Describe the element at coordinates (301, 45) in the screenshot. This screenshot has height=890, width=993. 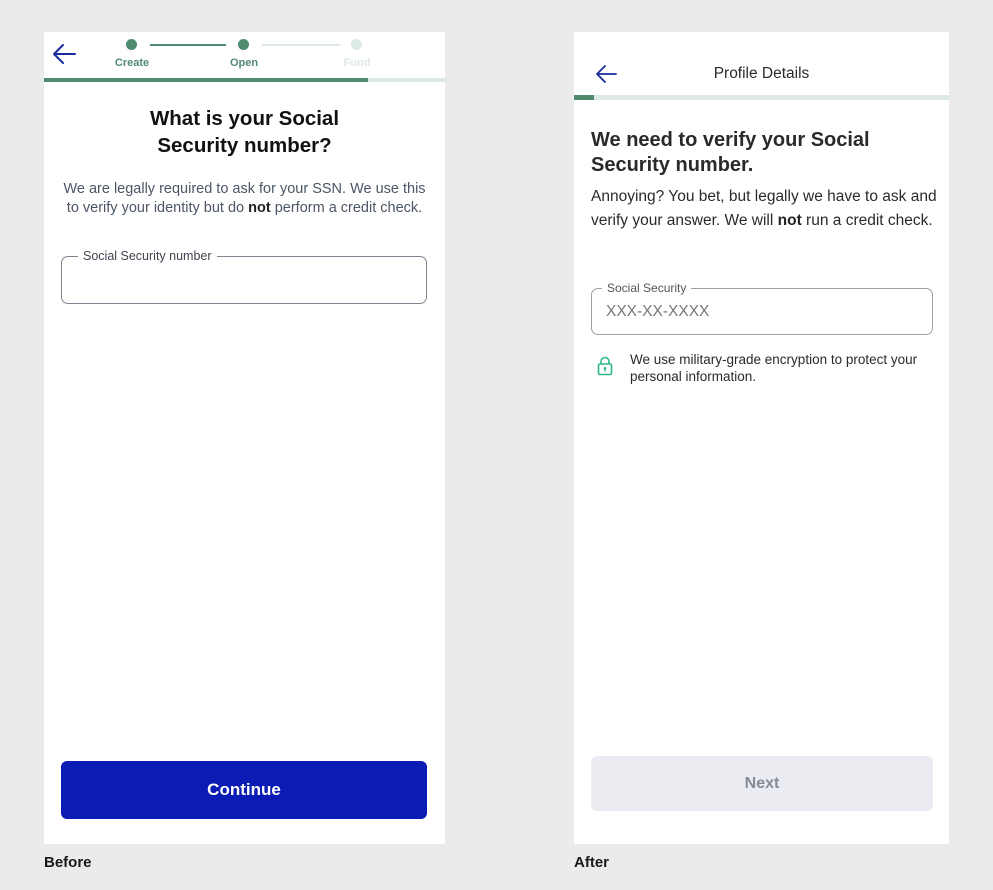
I see `stepper-line-upcoming` at that location.